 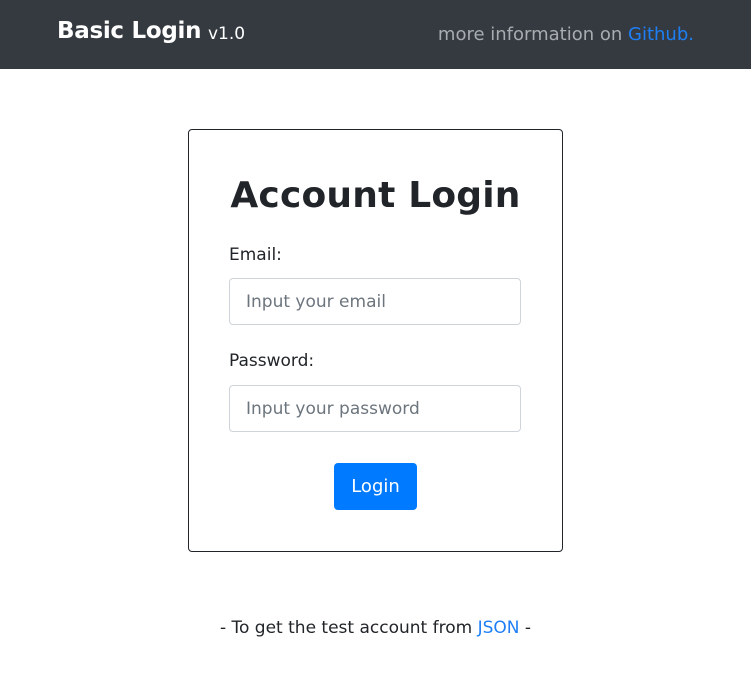 I want to click on github-info-text: more information on, so click(x=533, y=34).